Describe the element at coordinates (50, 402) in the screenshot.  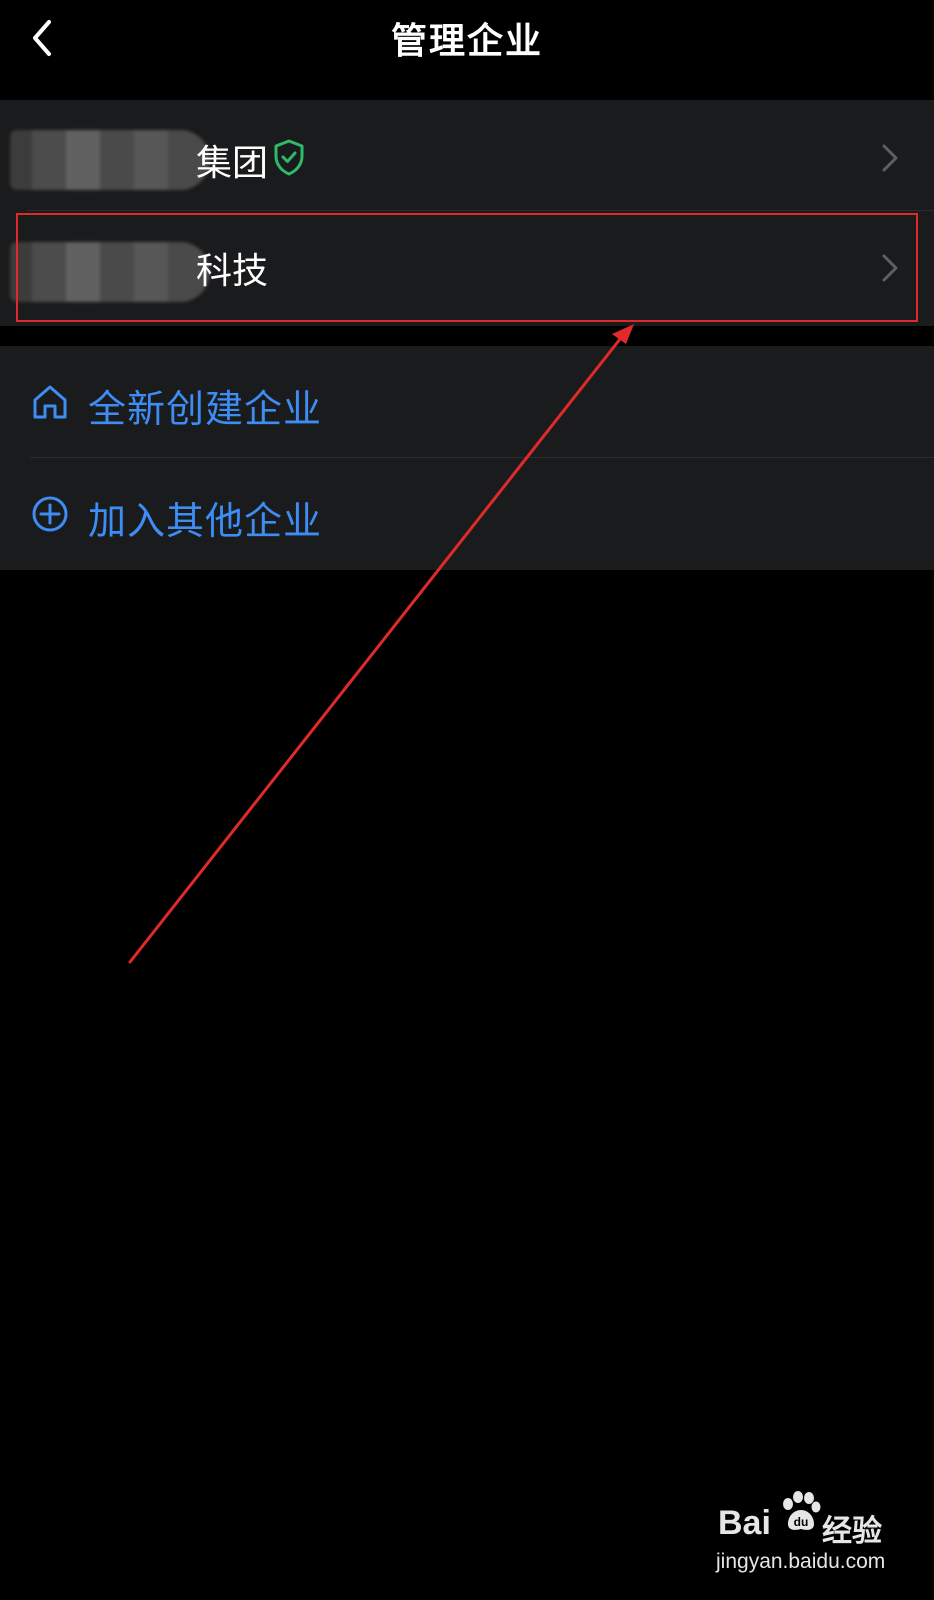
I see `home-icon` at that location.